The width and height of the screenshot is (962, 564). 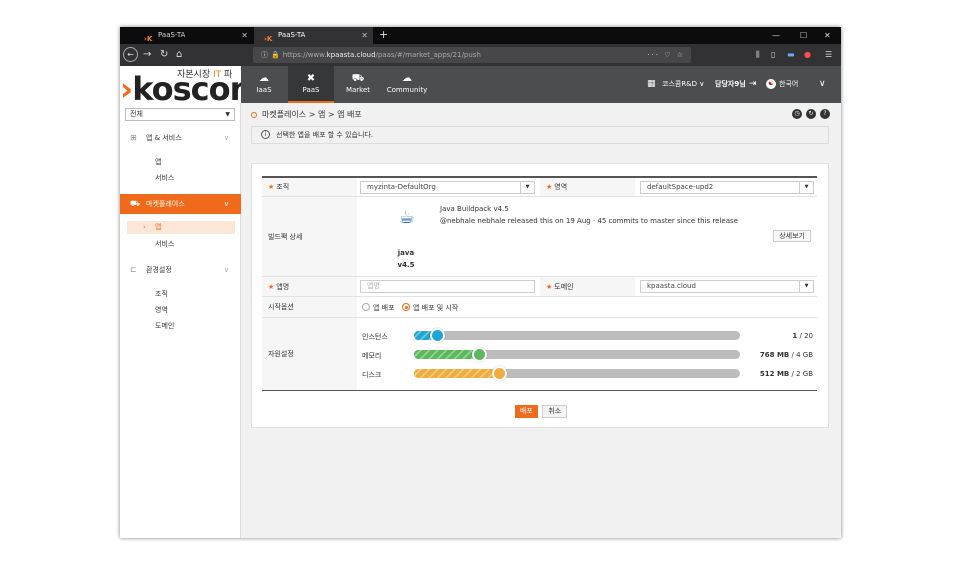 I want to click on refresh-icon: ↻, so click(x=811, y=114).